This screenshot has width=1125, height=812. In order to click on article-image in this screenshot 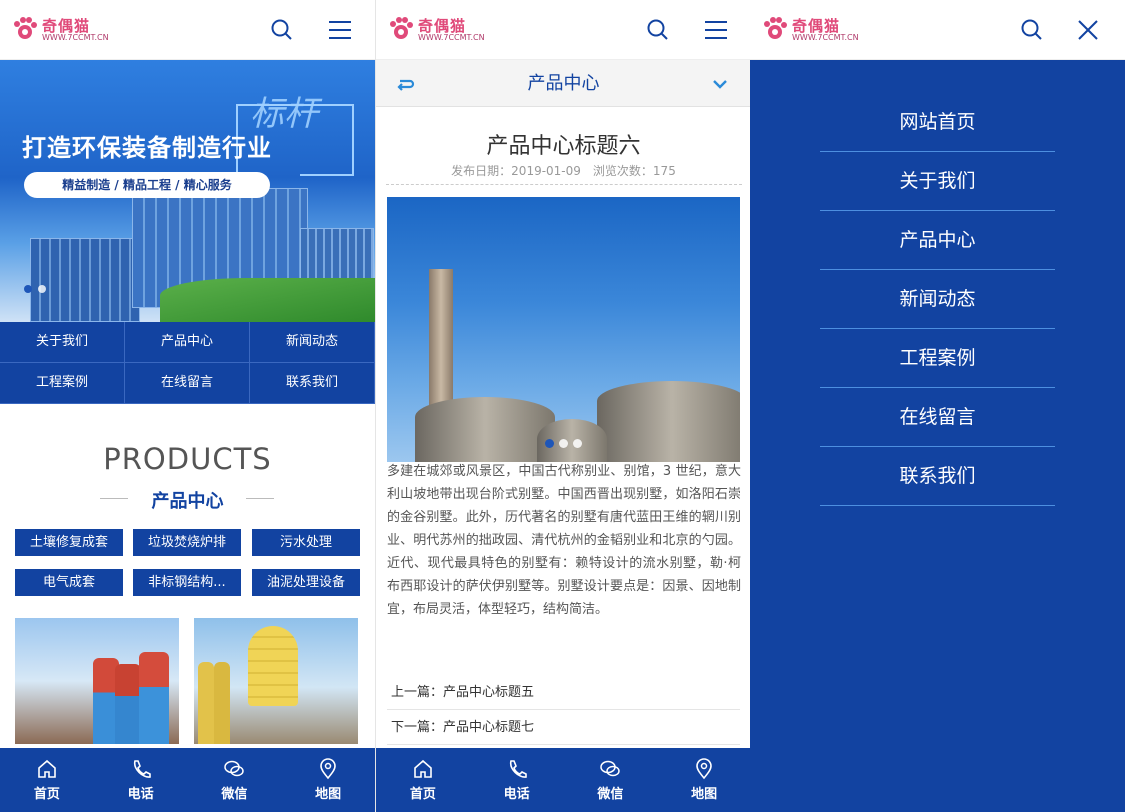, I will do `click(563, 329)`.